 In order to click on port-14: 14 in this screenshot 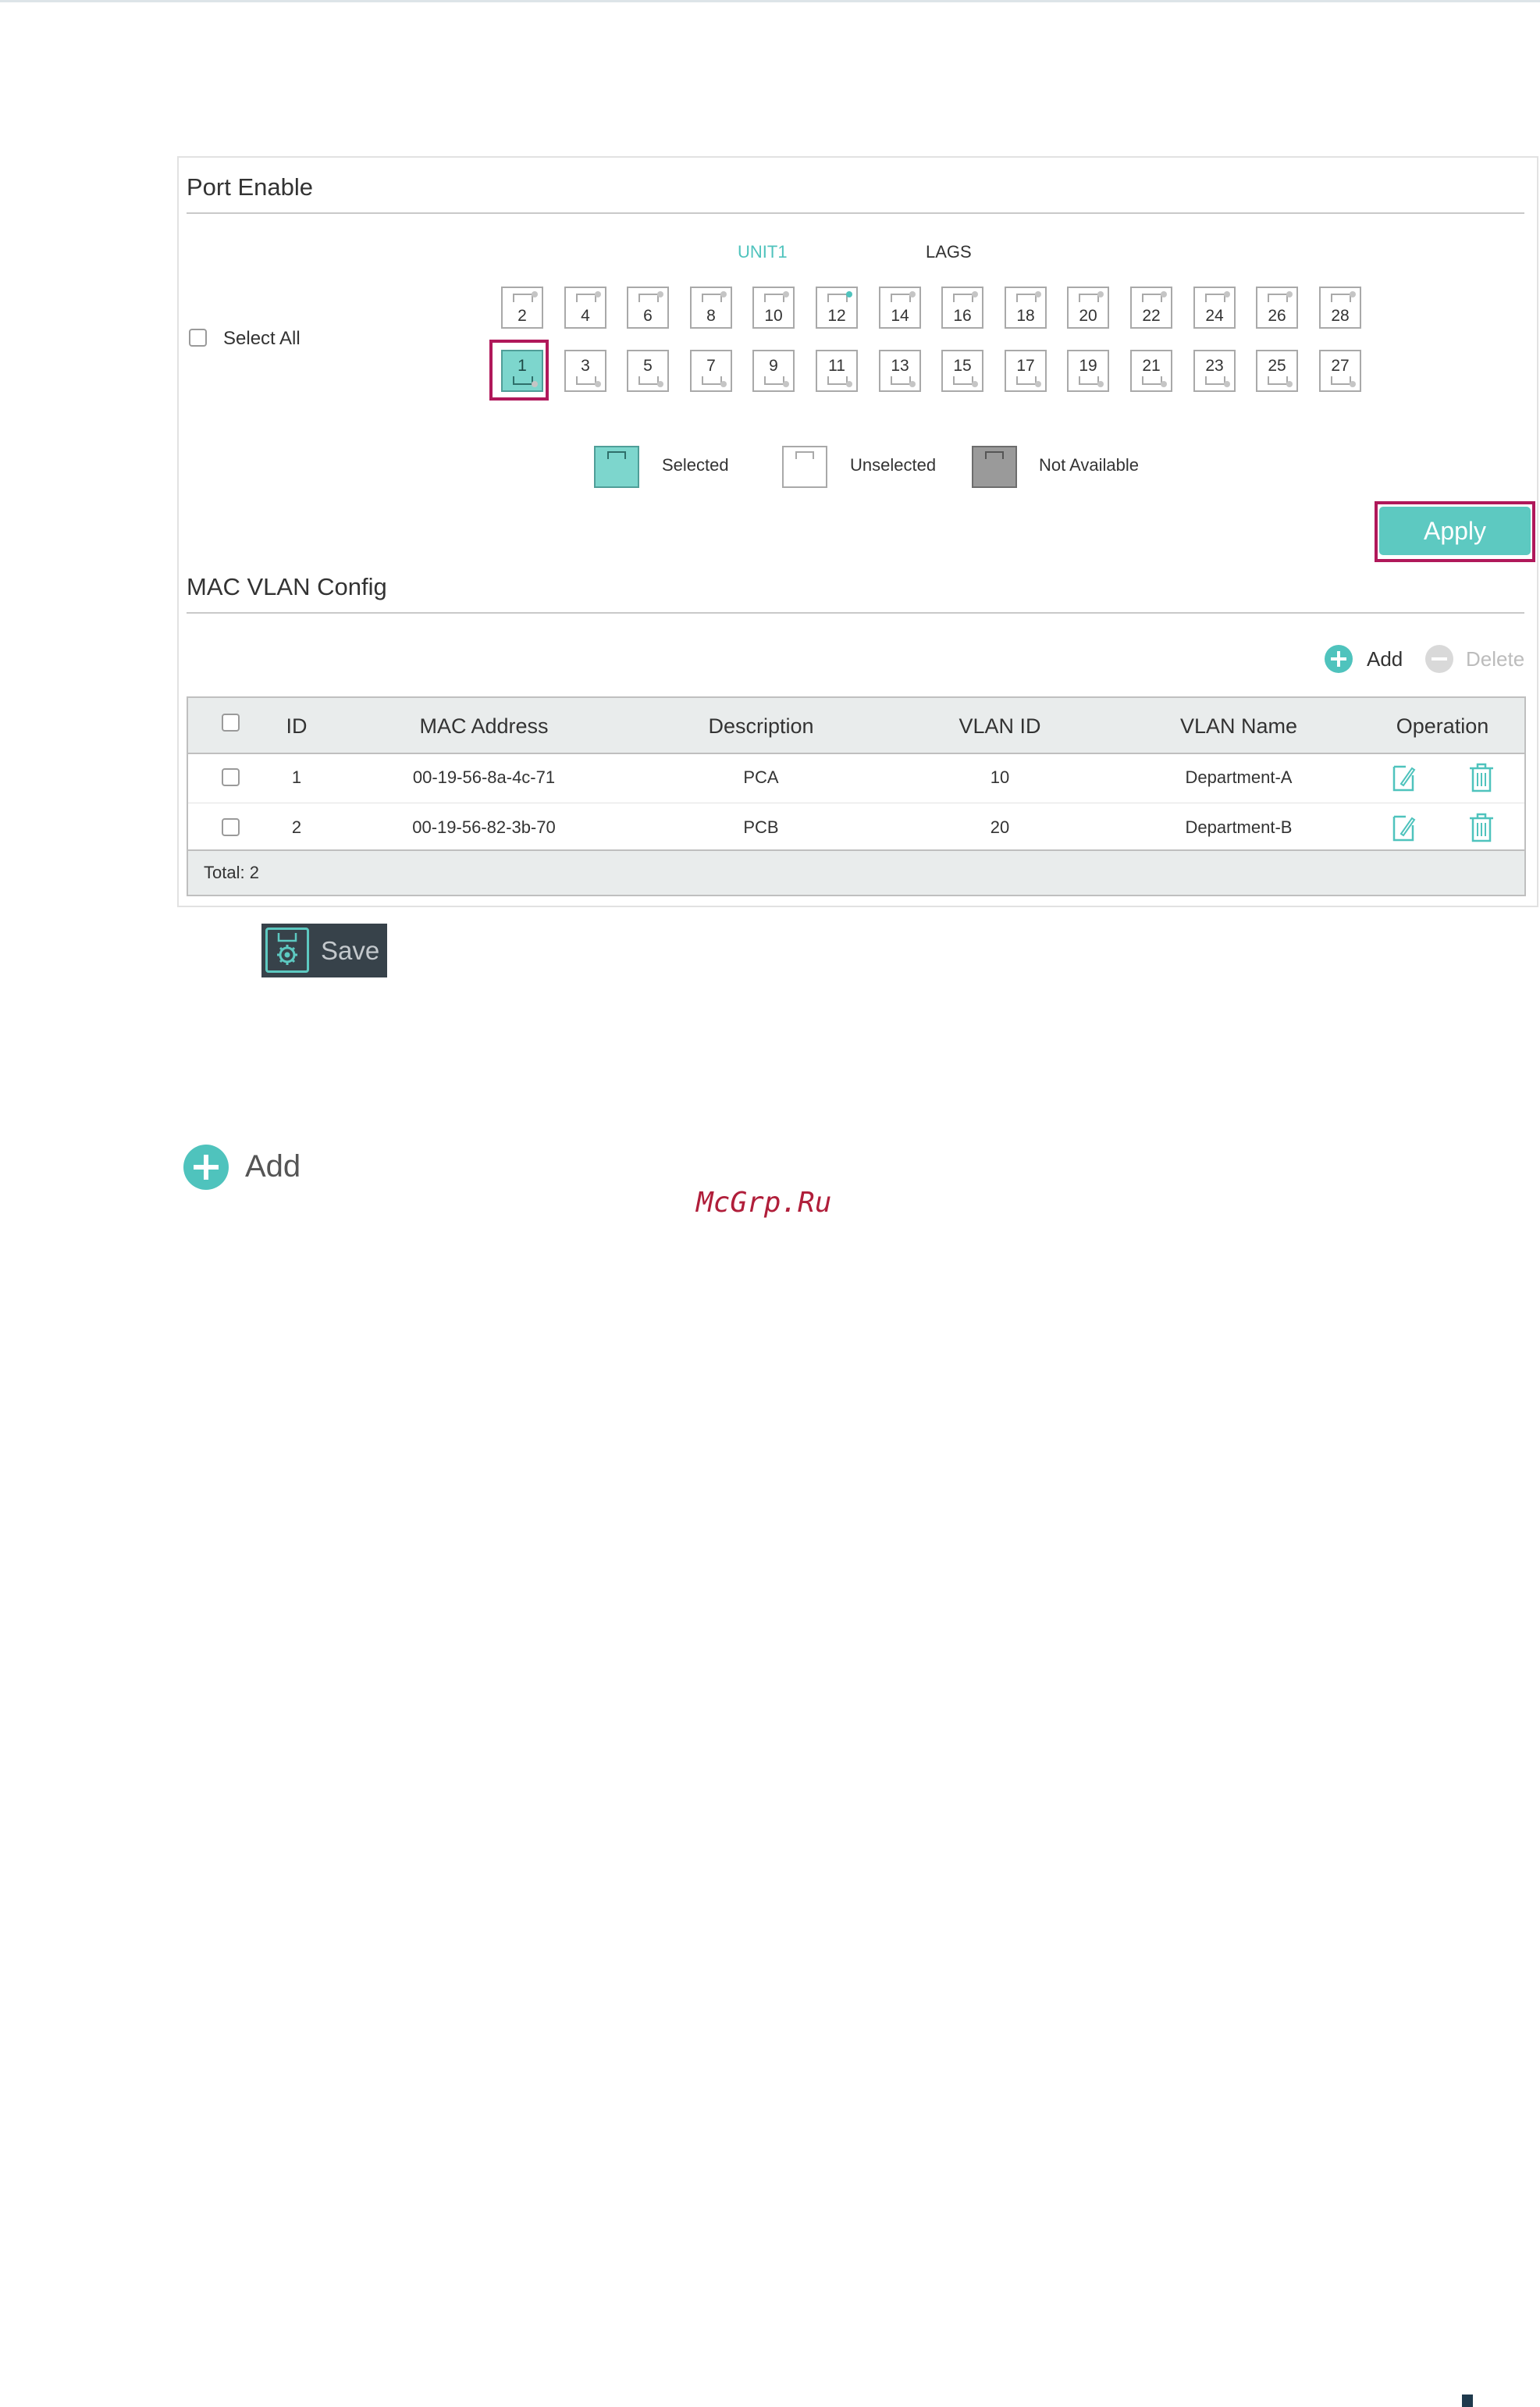, I will do `click(900, 308)`.